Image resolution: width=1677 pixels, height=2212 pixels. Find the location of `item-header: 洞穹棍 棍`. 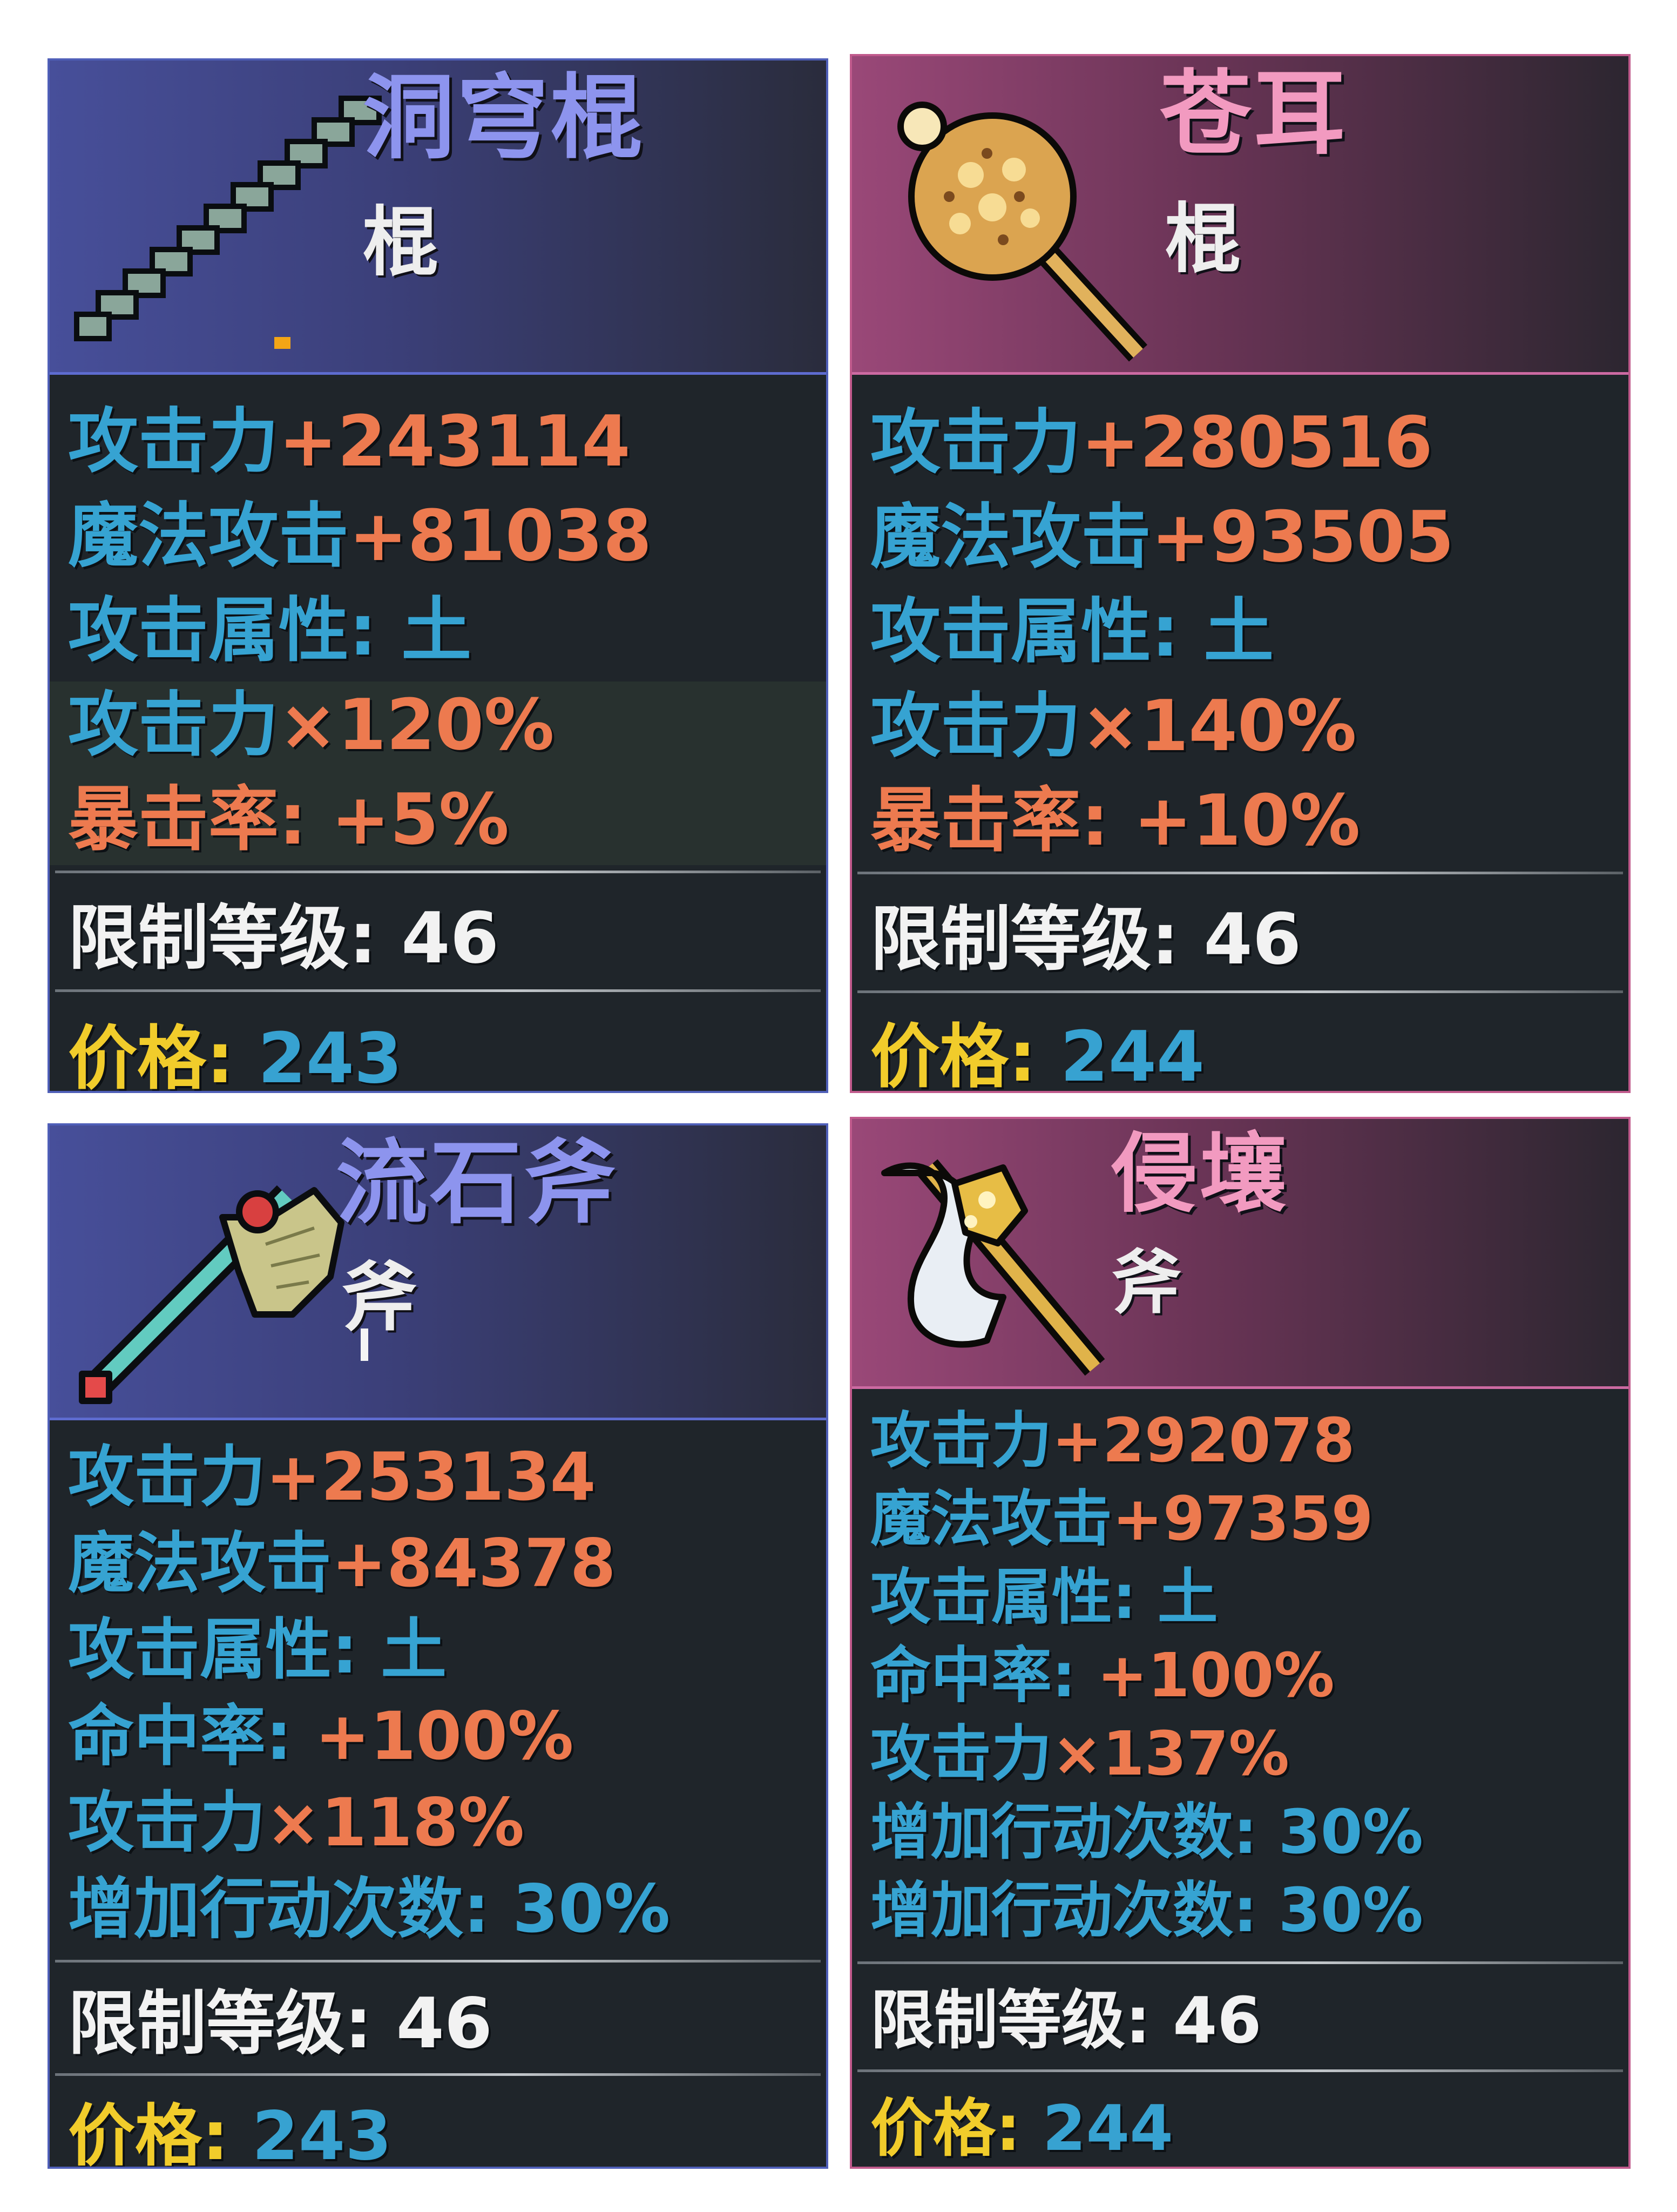

item-header: 洞穹棍 棍 is located at coordinates (438, 217).